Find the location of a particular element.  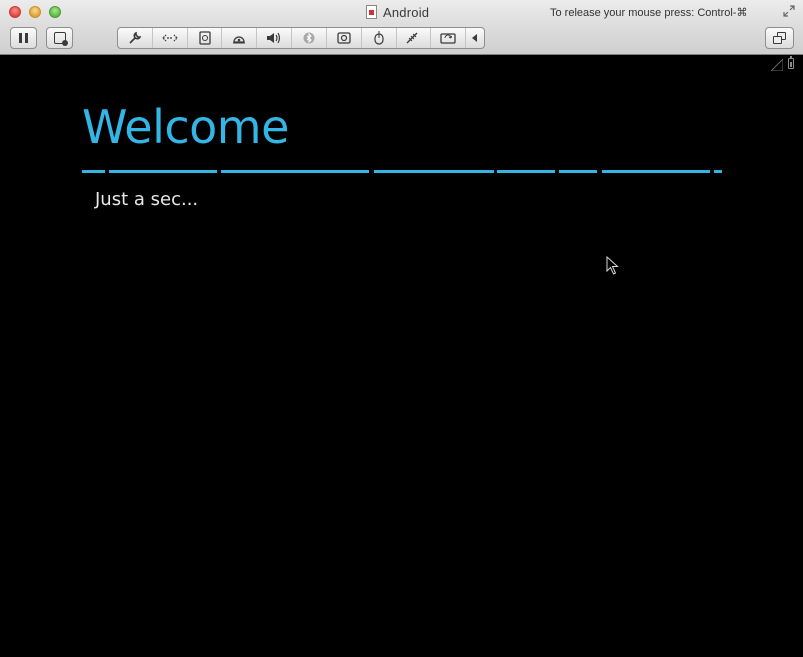

pause-icon is located at coordinates (23, 38).